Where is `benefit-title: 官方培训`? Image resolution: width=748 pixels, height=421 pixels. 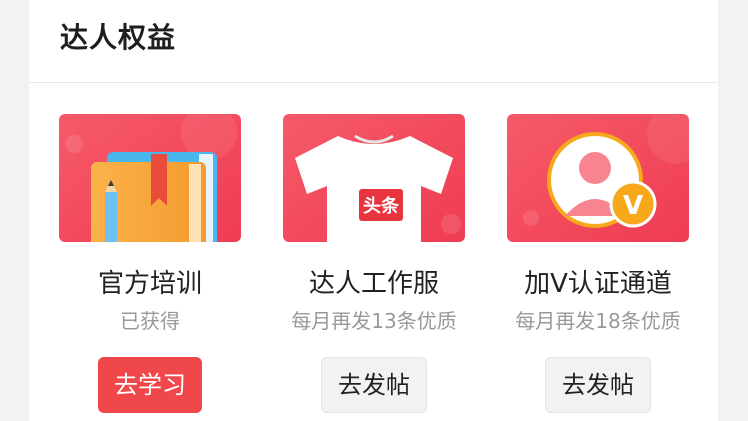
benefit-title: 官方培训 is located at coordinates (149, 284).